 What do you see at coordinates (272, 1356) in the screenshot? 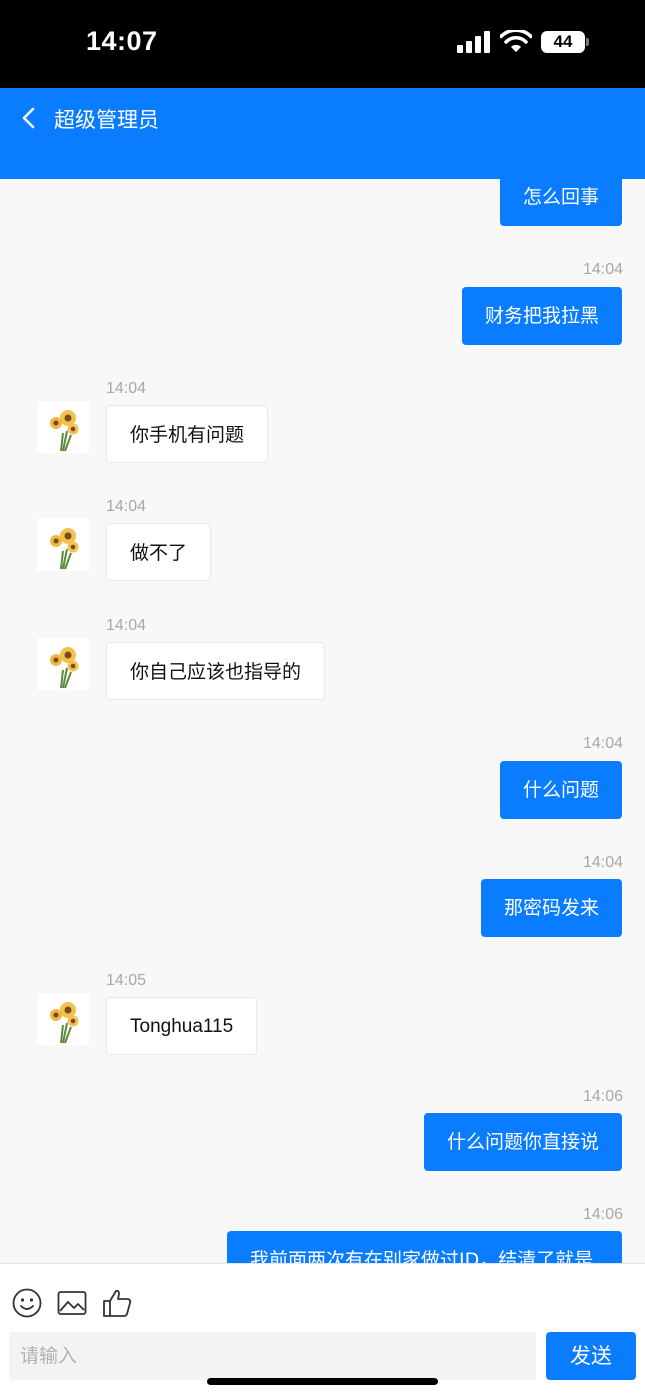
I see `message-input` at bounding box center [272, 1356].